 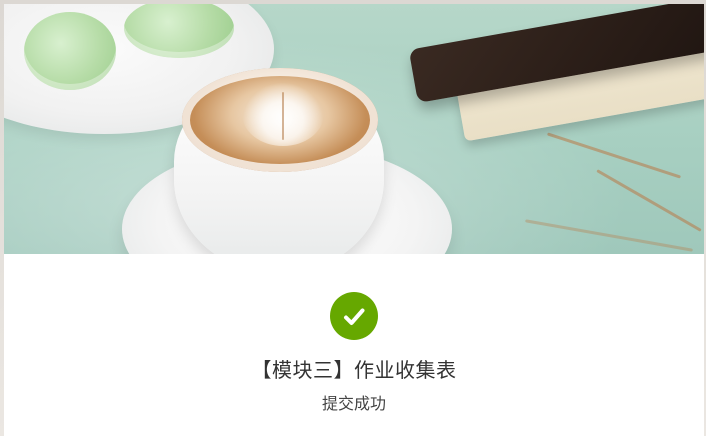 I want to click on latte-art, so click(x=283, y=114).